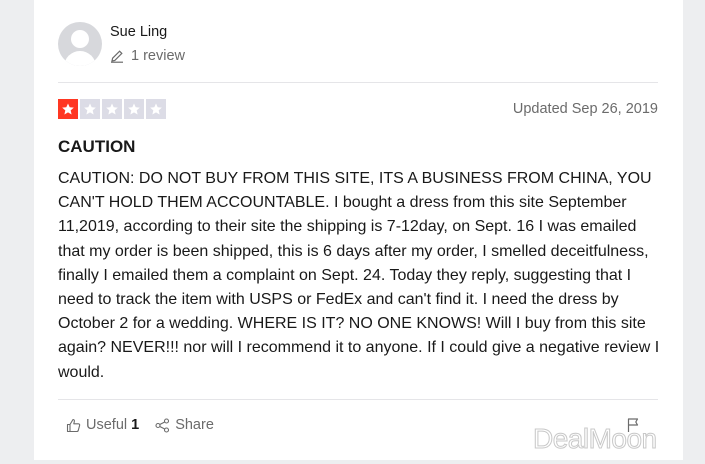 This screenshot has width=705, height=464. Describe the element at coordinates (358, 82) in the screenshot. I see `header-divider` at that location.